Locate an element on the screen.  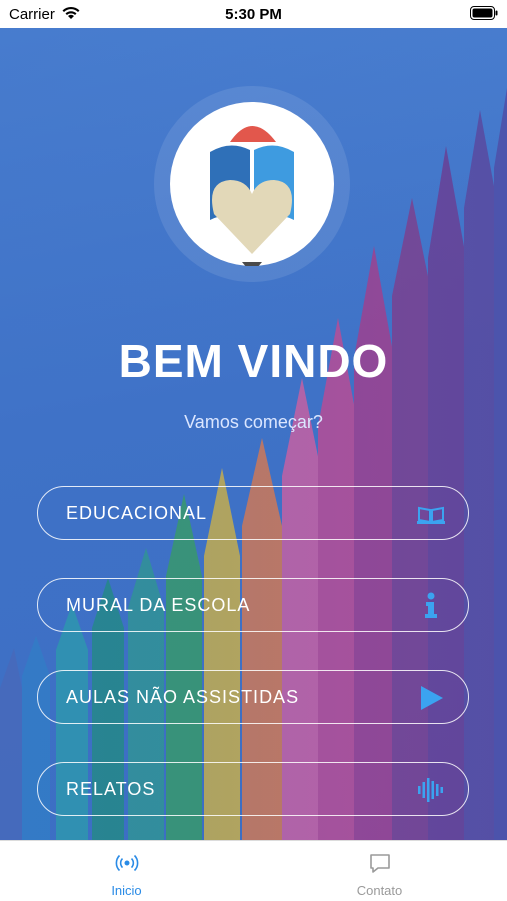
tab-inicio: Inicio is located at coordinates (126, 871).